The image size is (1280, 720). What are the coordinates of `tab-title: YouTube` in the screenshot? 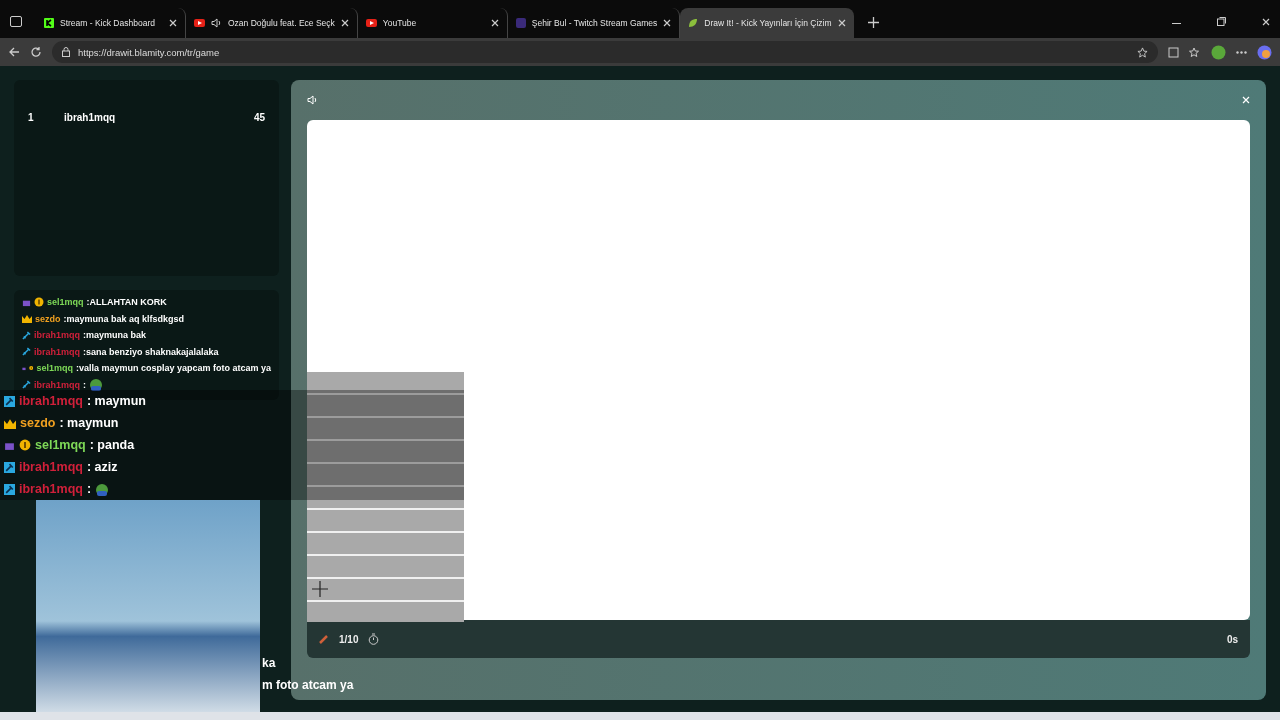 It's located at (400, 23).